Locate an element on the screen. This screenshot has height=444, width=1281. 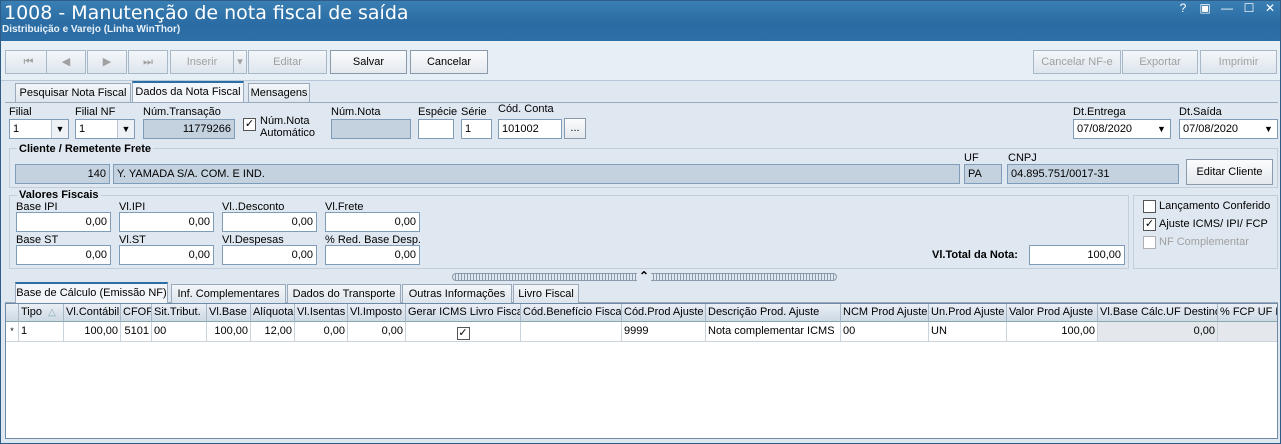
base-st-field: 0,00 is located at coordinates (63, 255).